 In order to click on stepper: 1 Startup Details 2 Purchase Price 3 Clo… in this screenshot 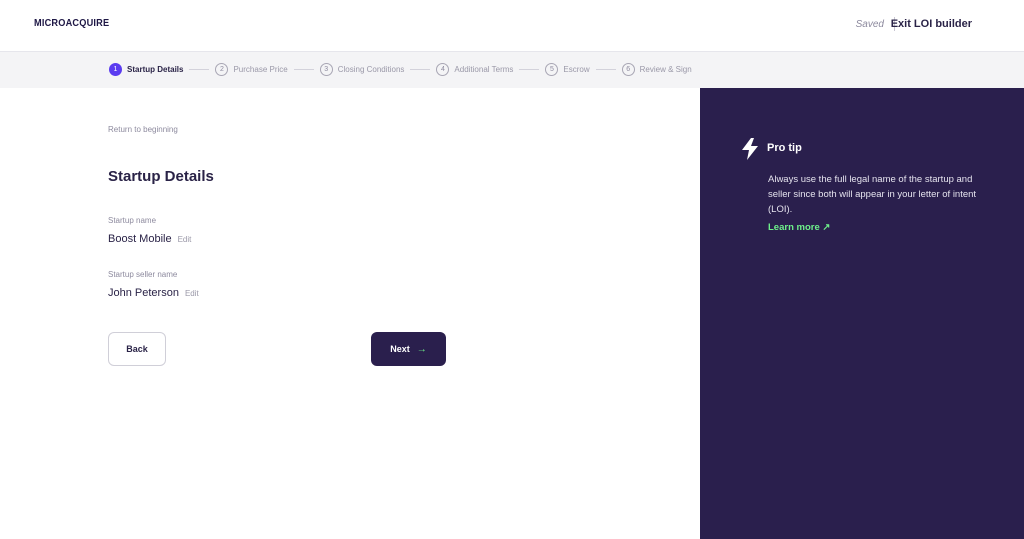, I will do `click(400, 69)`.